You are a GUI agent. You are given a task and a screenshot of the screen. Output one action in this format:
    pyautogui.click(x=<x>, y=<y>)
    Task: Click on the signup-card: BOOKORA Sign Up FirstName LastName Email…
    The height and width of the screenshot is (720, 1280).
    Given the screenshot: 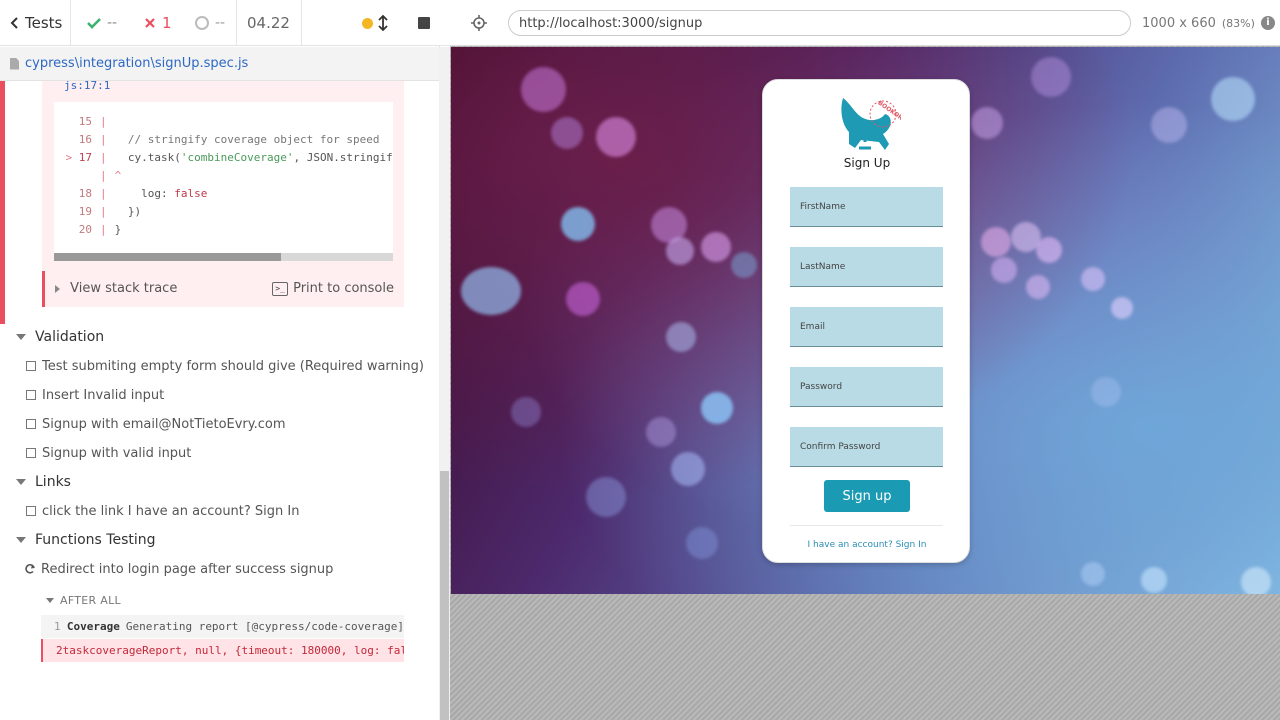 What is the action you would take?
    pyautogui.click(x=866, y=321)
    